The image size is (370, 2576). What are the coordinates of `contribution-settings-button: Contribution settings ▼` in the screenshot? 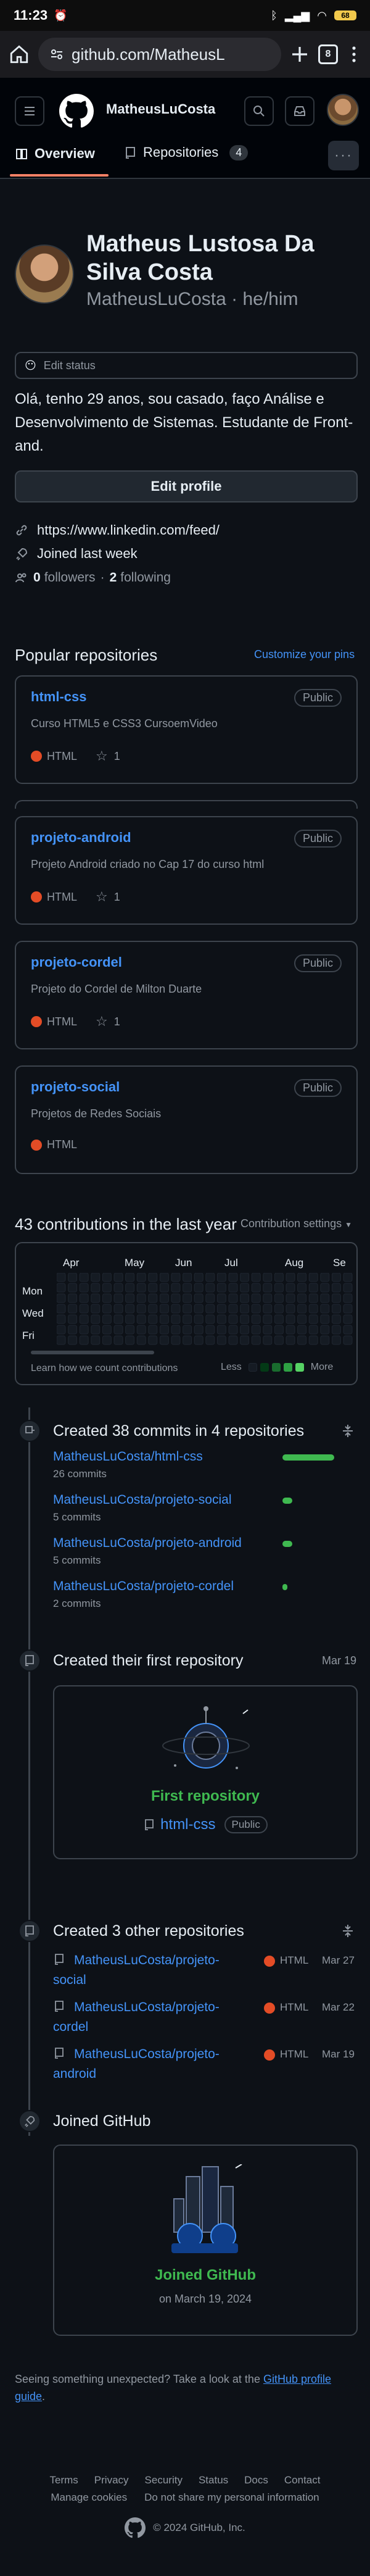 It's located at (296, 1223).